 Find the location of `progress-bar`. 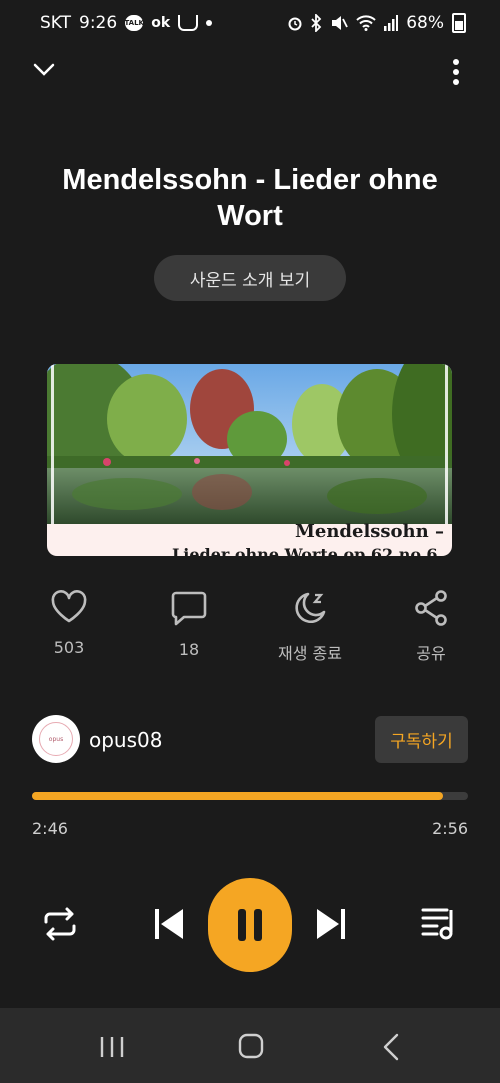

progress-bar is located at coordinates (250, 796).